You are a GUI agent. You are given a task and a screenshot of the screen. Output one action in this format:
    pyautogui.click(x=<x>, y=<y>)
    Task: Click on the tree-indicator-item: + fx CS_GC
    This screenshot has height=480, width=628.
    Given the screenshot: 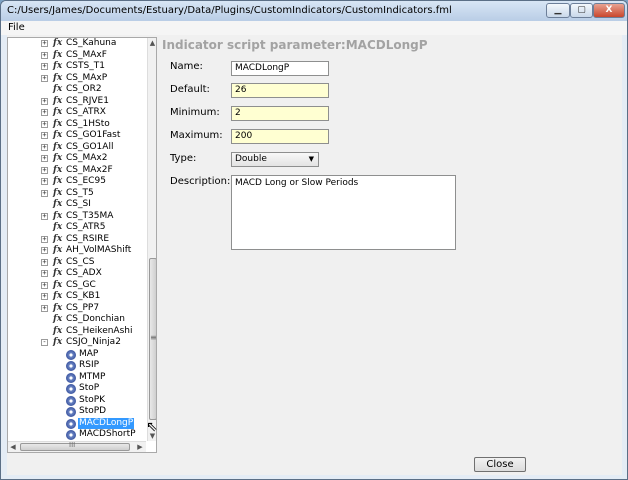 What is the action you would take?
    pyautogui.click(x=77, y=286)
    